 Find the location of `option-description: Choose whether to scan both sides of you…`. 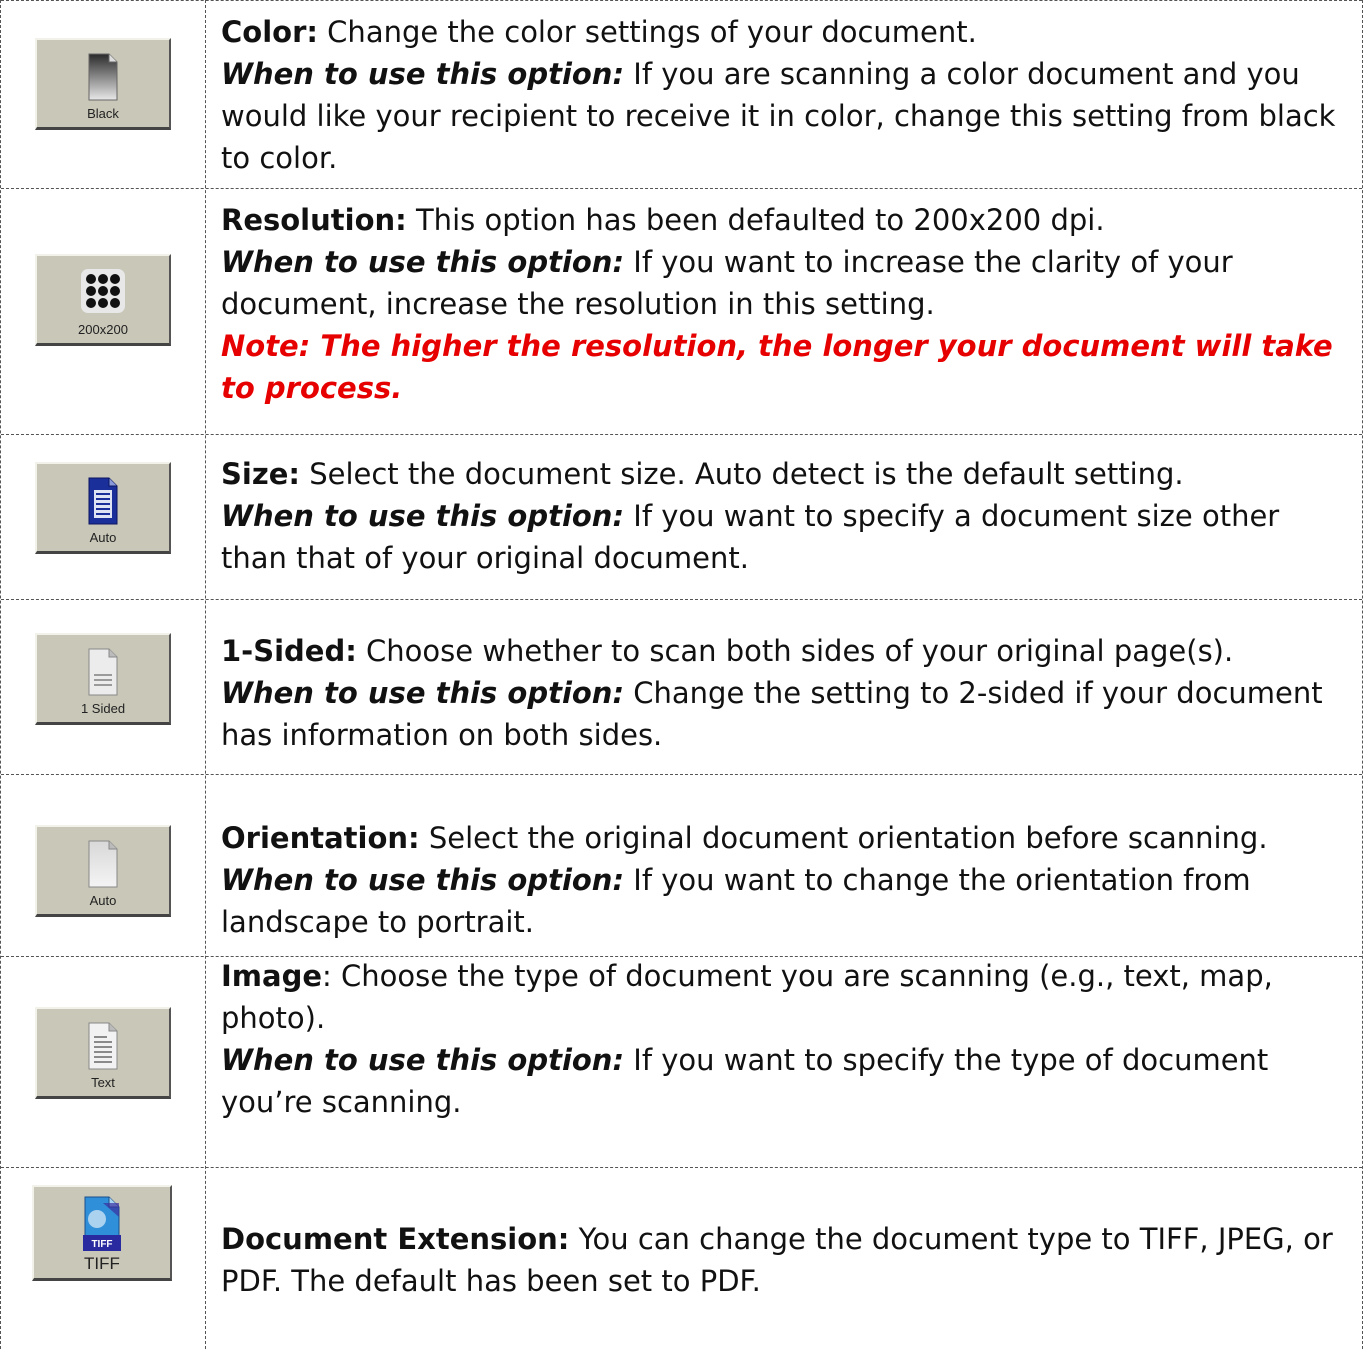

option-description: Choose whether to scan both sides of you… is located at coordinates (795, 651).